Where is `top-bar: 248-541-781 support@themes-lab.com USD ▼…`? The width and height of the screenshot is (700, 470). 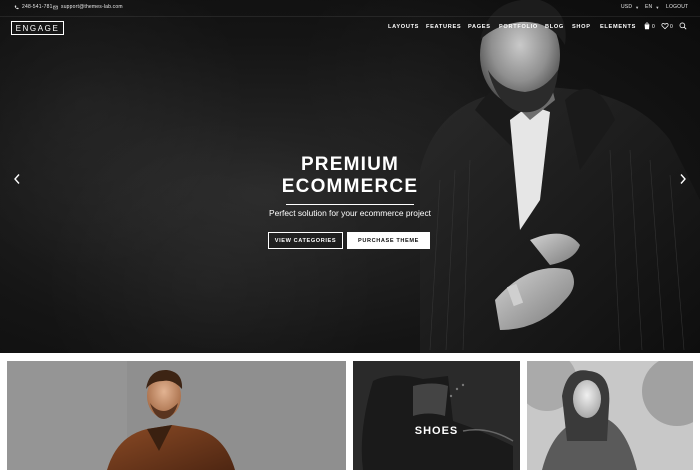 top-bar: 248-541-781 support@themes-lab.com USD ▼… is located at coordinates (350, 8).